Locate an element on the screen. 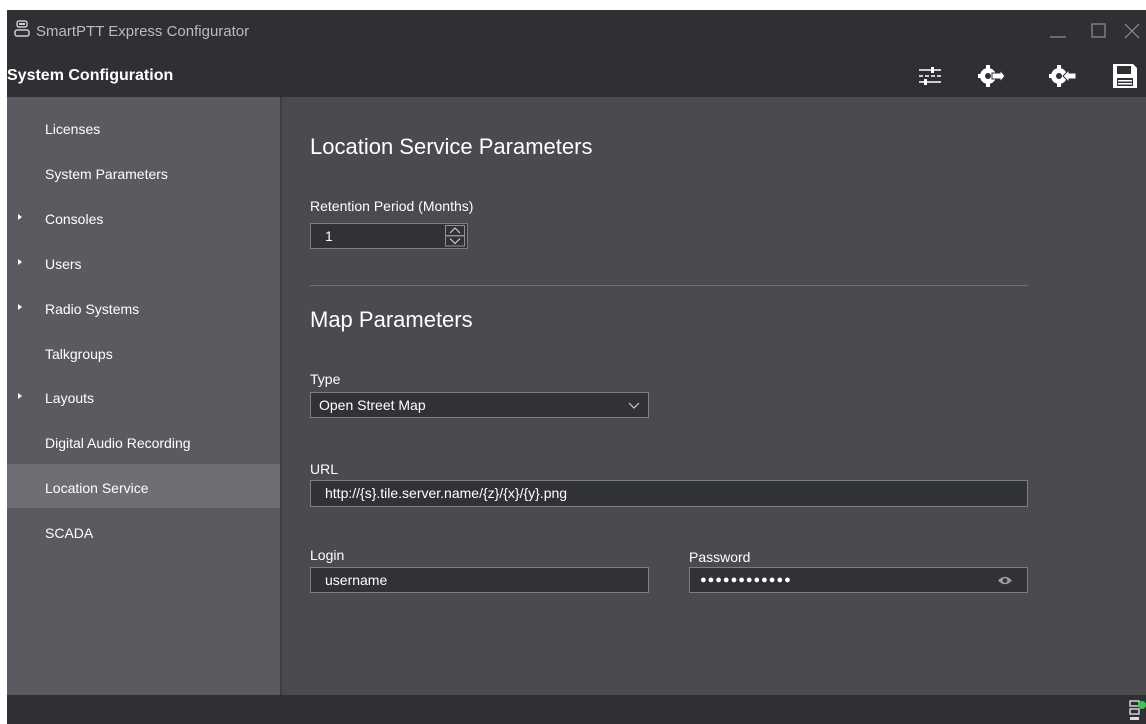 The width and height of the screenshot is (1146, 724). password-value: ●●●●●●●●●●●● is located at coordinates (746, 580).